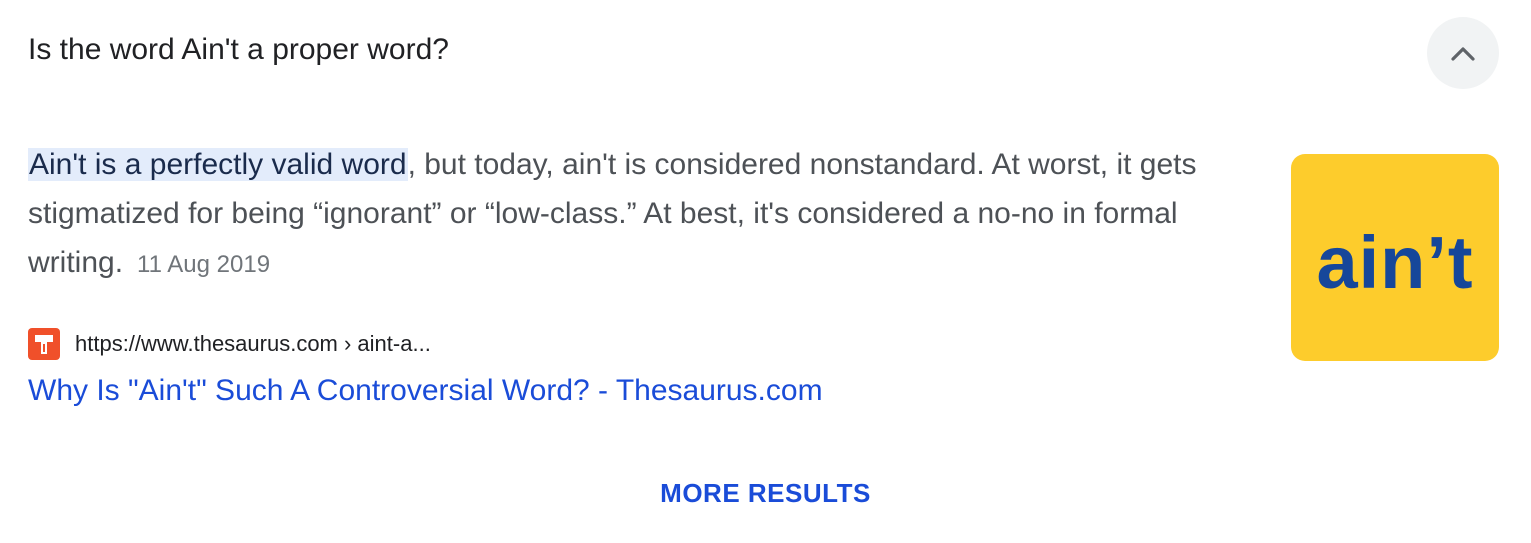  What do you see at coordinates (1395, 262) in the screenshot?
I see `thumbnail-text: ain’t` at bounding box center [1395, 262].